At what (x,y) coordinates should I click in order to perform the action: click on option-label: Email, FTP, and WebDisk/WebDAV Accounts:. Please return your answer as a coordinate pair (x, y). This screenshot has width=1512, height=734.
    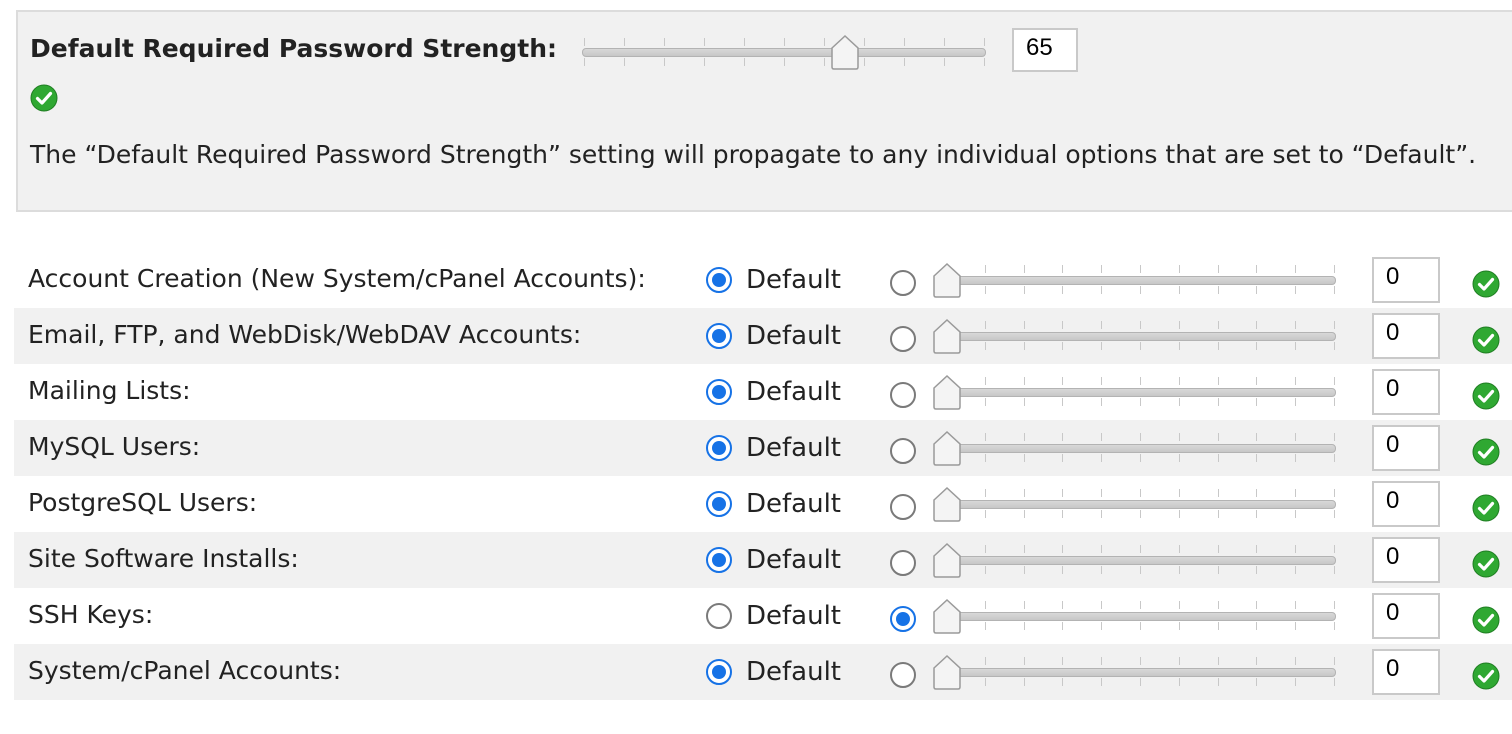
    Looking at the image, I should click on (305, 334).